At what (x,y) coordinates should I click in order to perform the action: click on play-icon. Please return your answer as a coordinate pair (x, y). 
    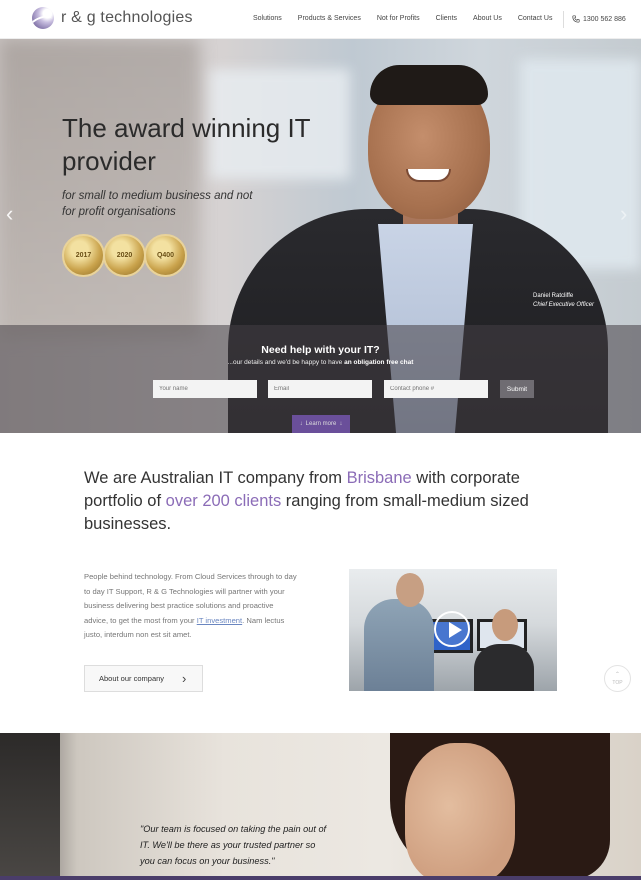
    Looking at the image, I should click on (452, 629).